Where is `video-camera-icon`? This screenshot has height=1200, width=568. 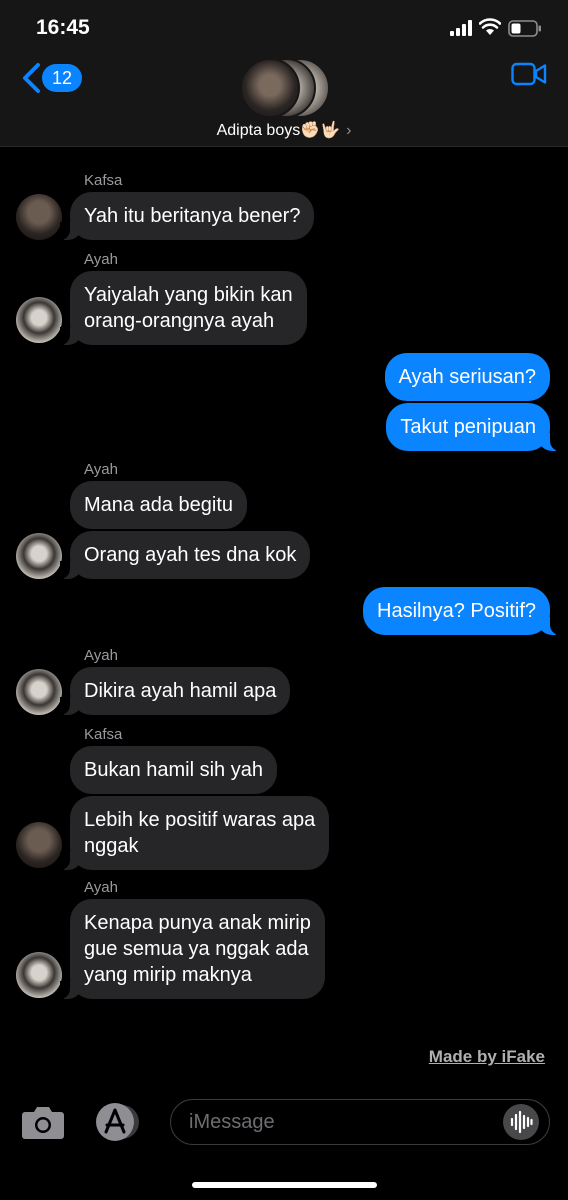 video-camera-icon is located at coordinates (529, 74).